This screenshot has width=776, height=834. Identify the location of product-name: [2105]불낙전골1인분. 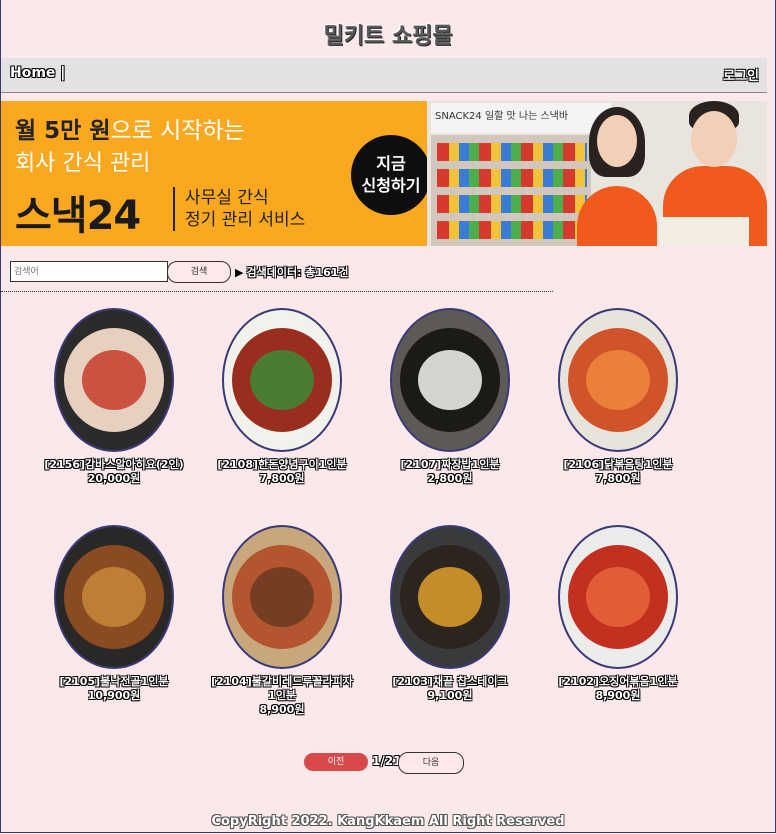
(114, 682).